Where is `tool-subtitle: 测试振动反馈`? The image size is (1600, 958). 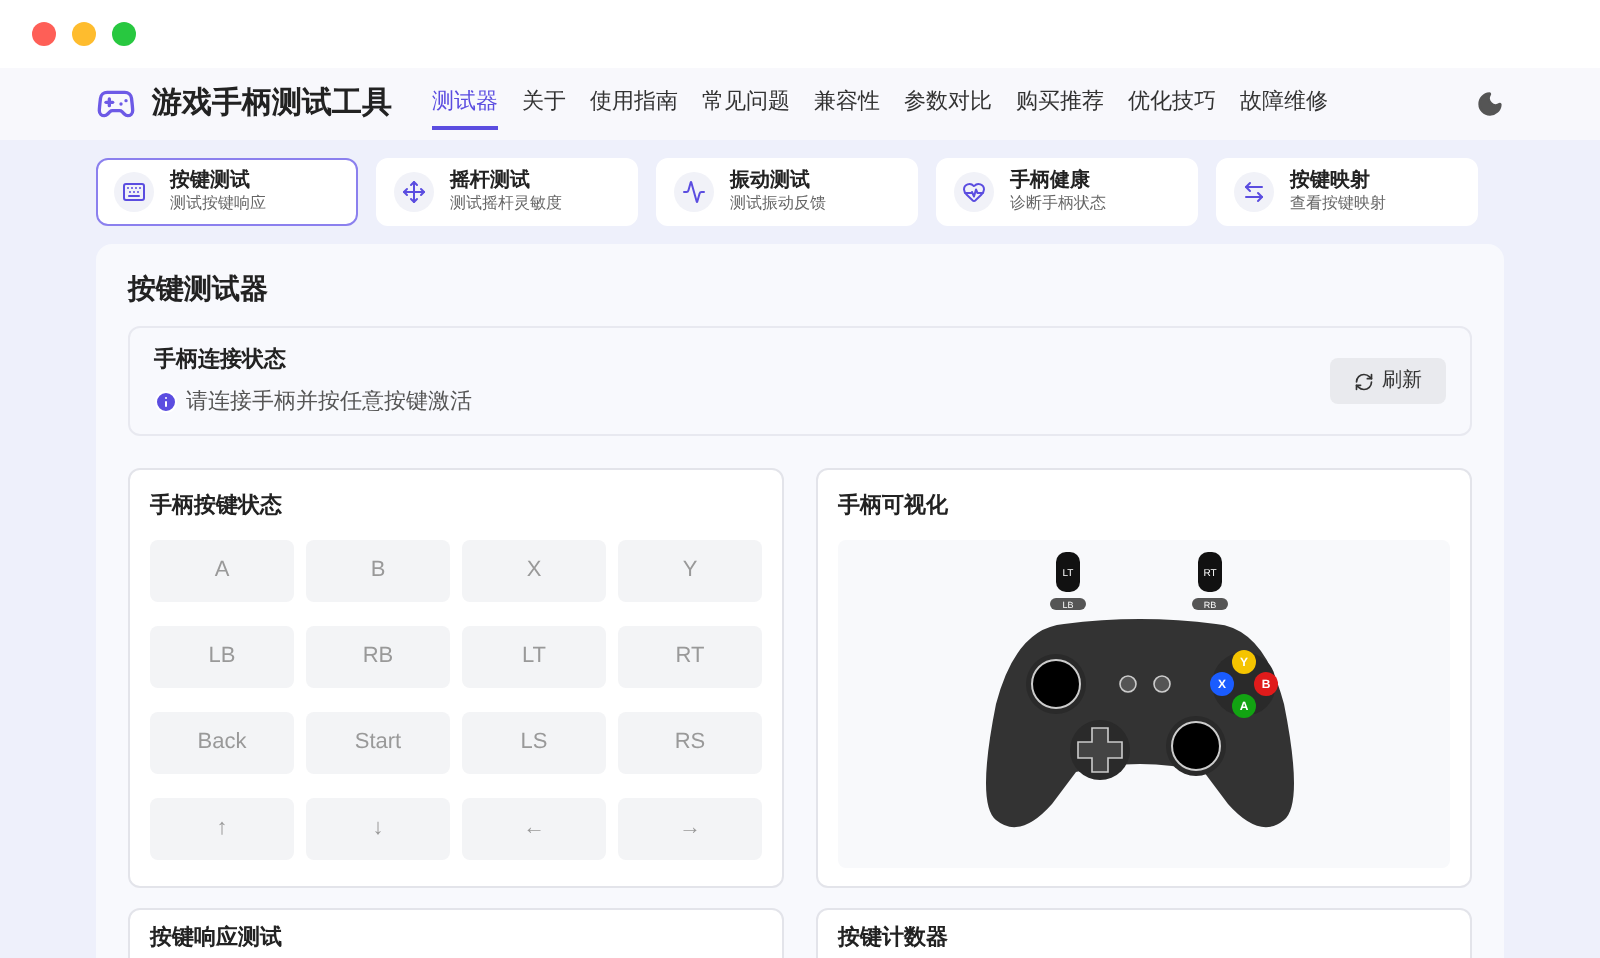
tool-subtitle: 测试振动反馈 is located at coordinates (778, 204).